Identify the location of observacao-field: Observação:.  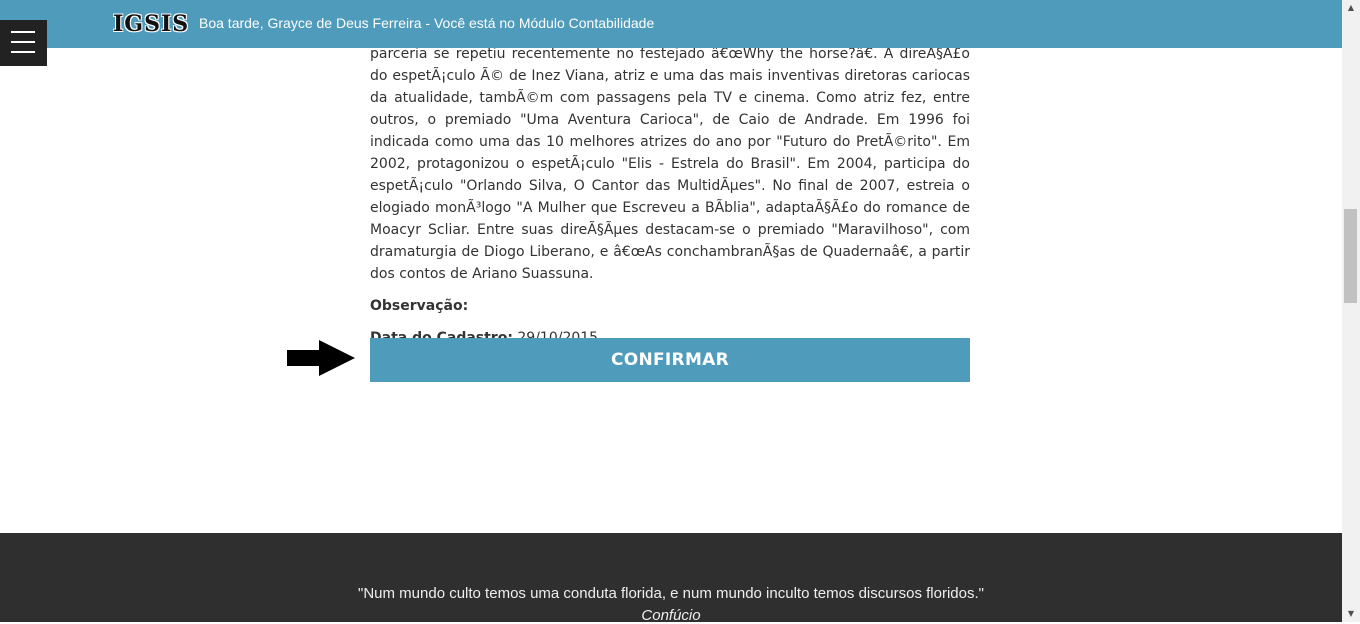
(670, 306).